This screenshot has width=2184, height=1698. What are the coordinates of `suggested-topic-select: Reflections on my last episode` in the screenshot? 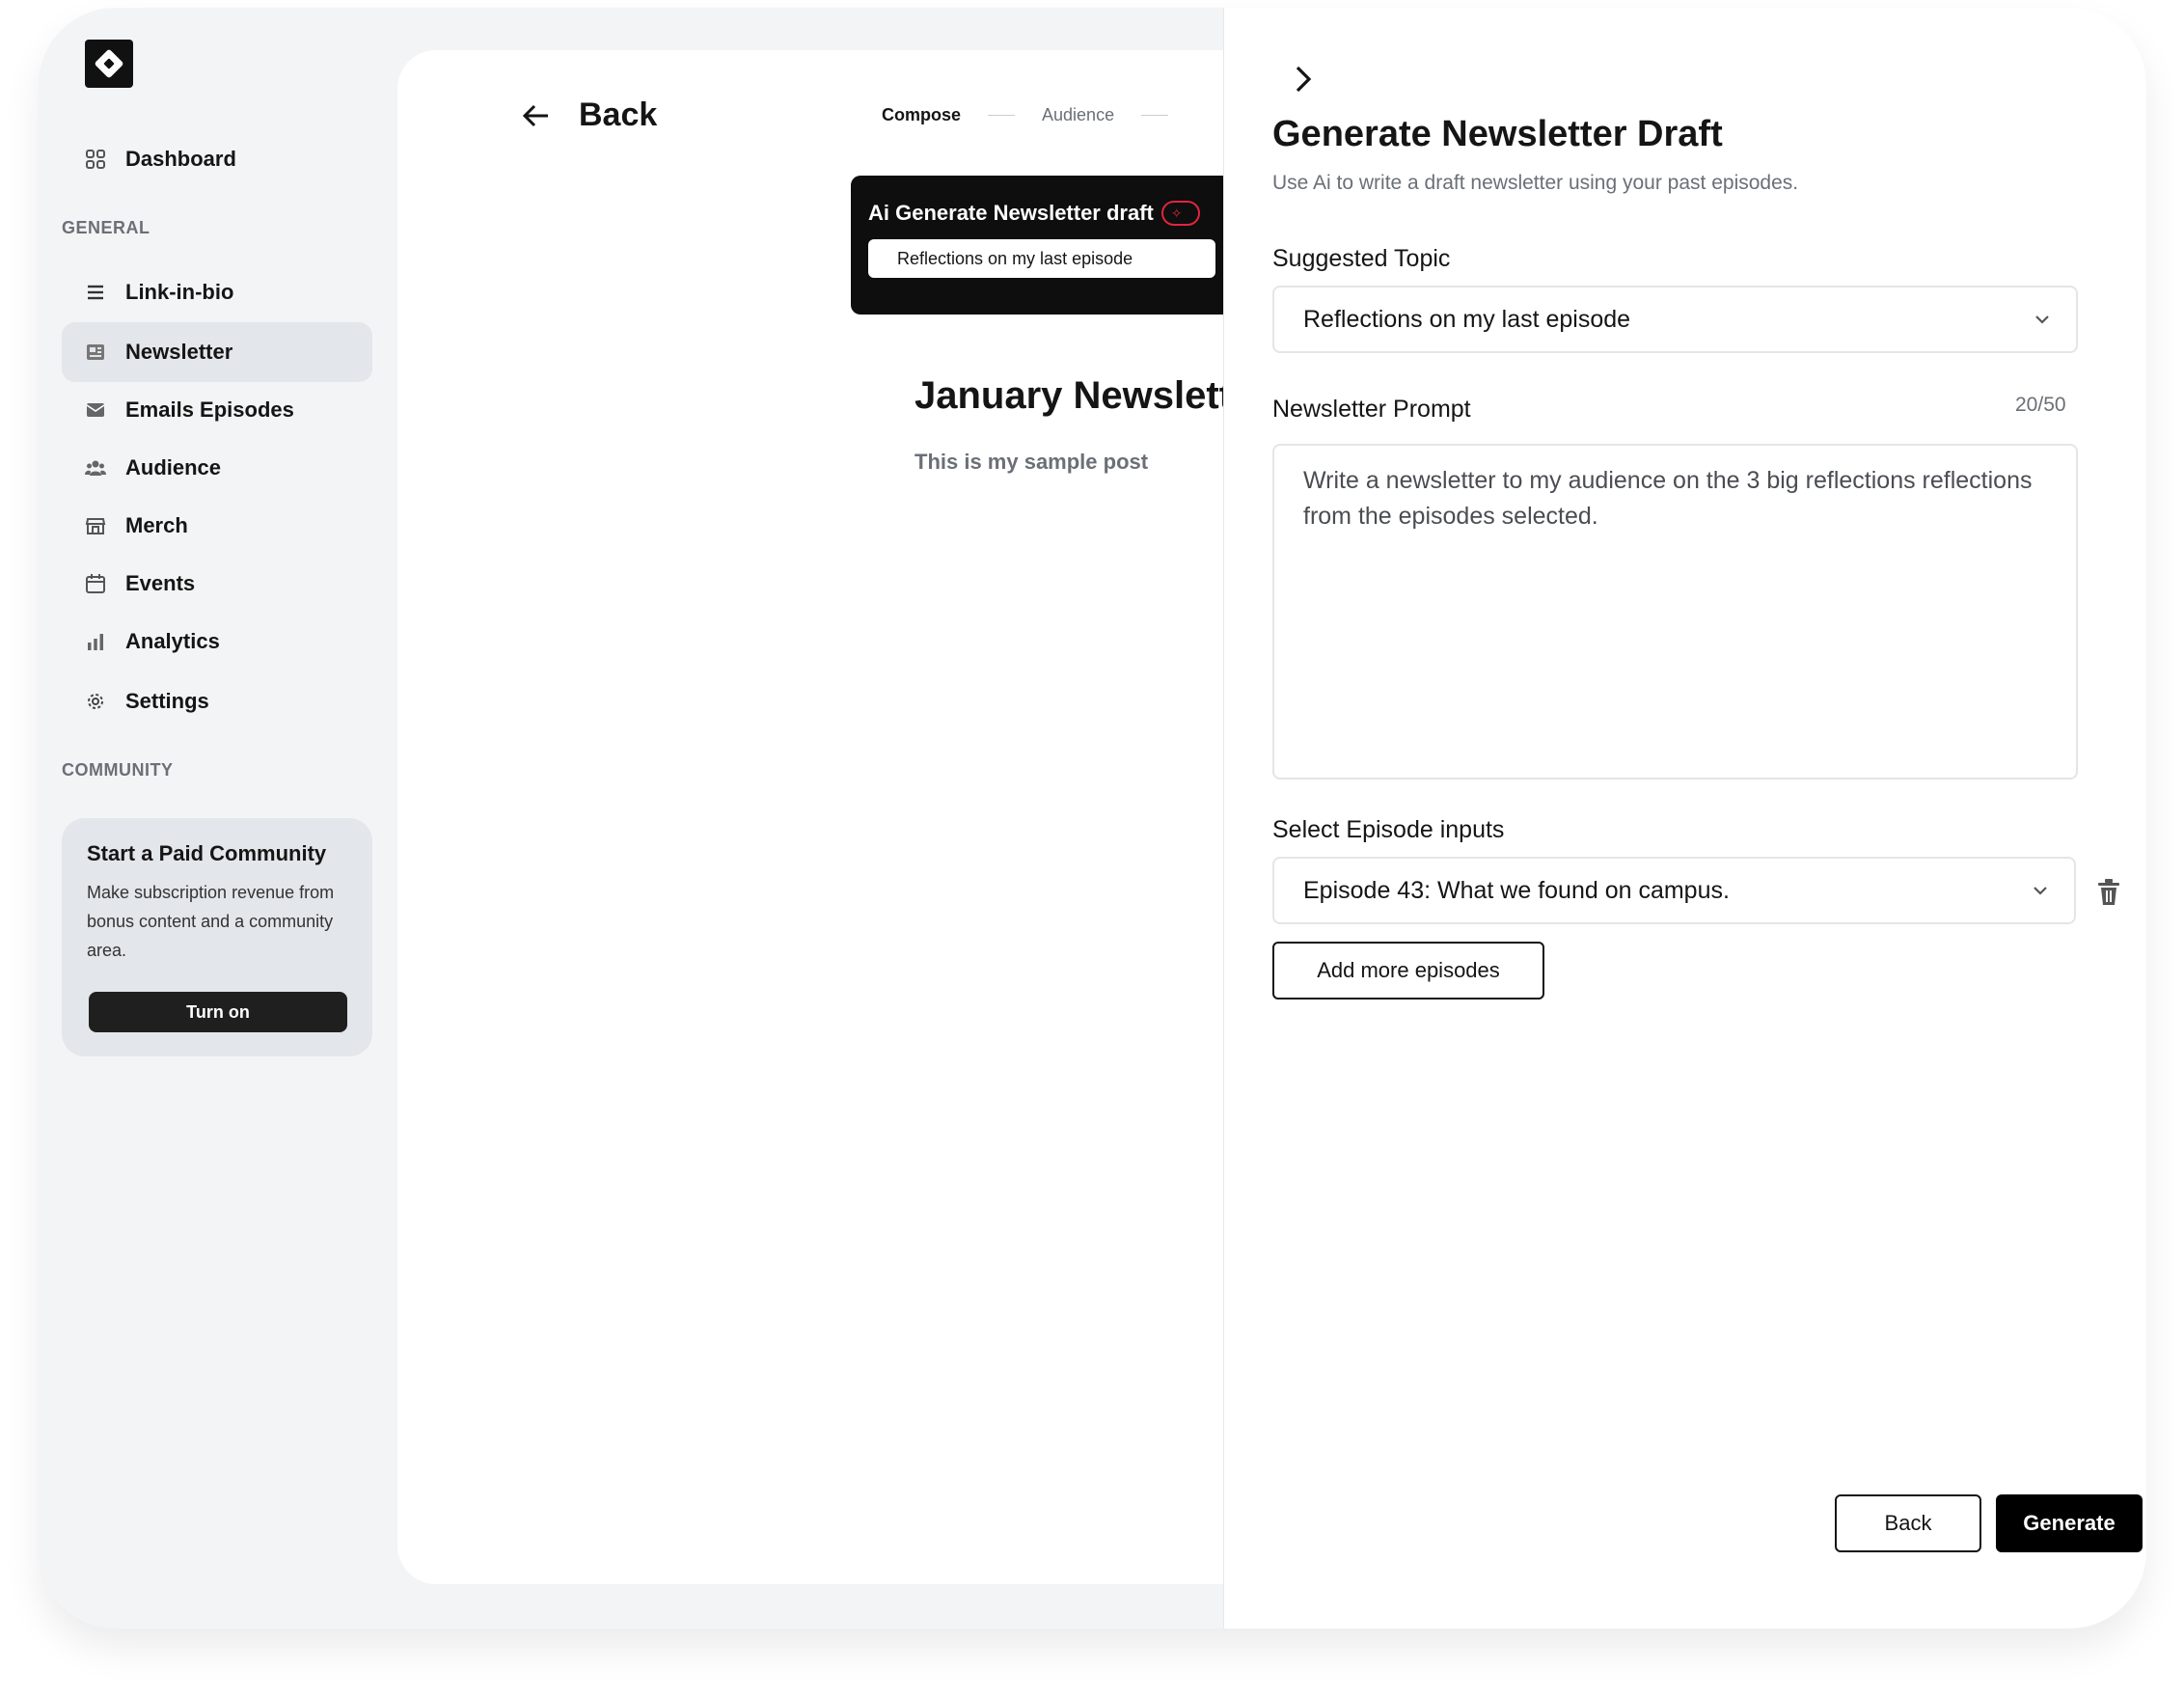 It's located at (1675, 319).